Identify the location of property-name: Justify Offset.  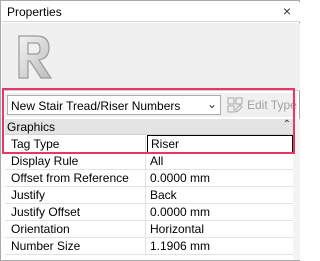
(76, 212).